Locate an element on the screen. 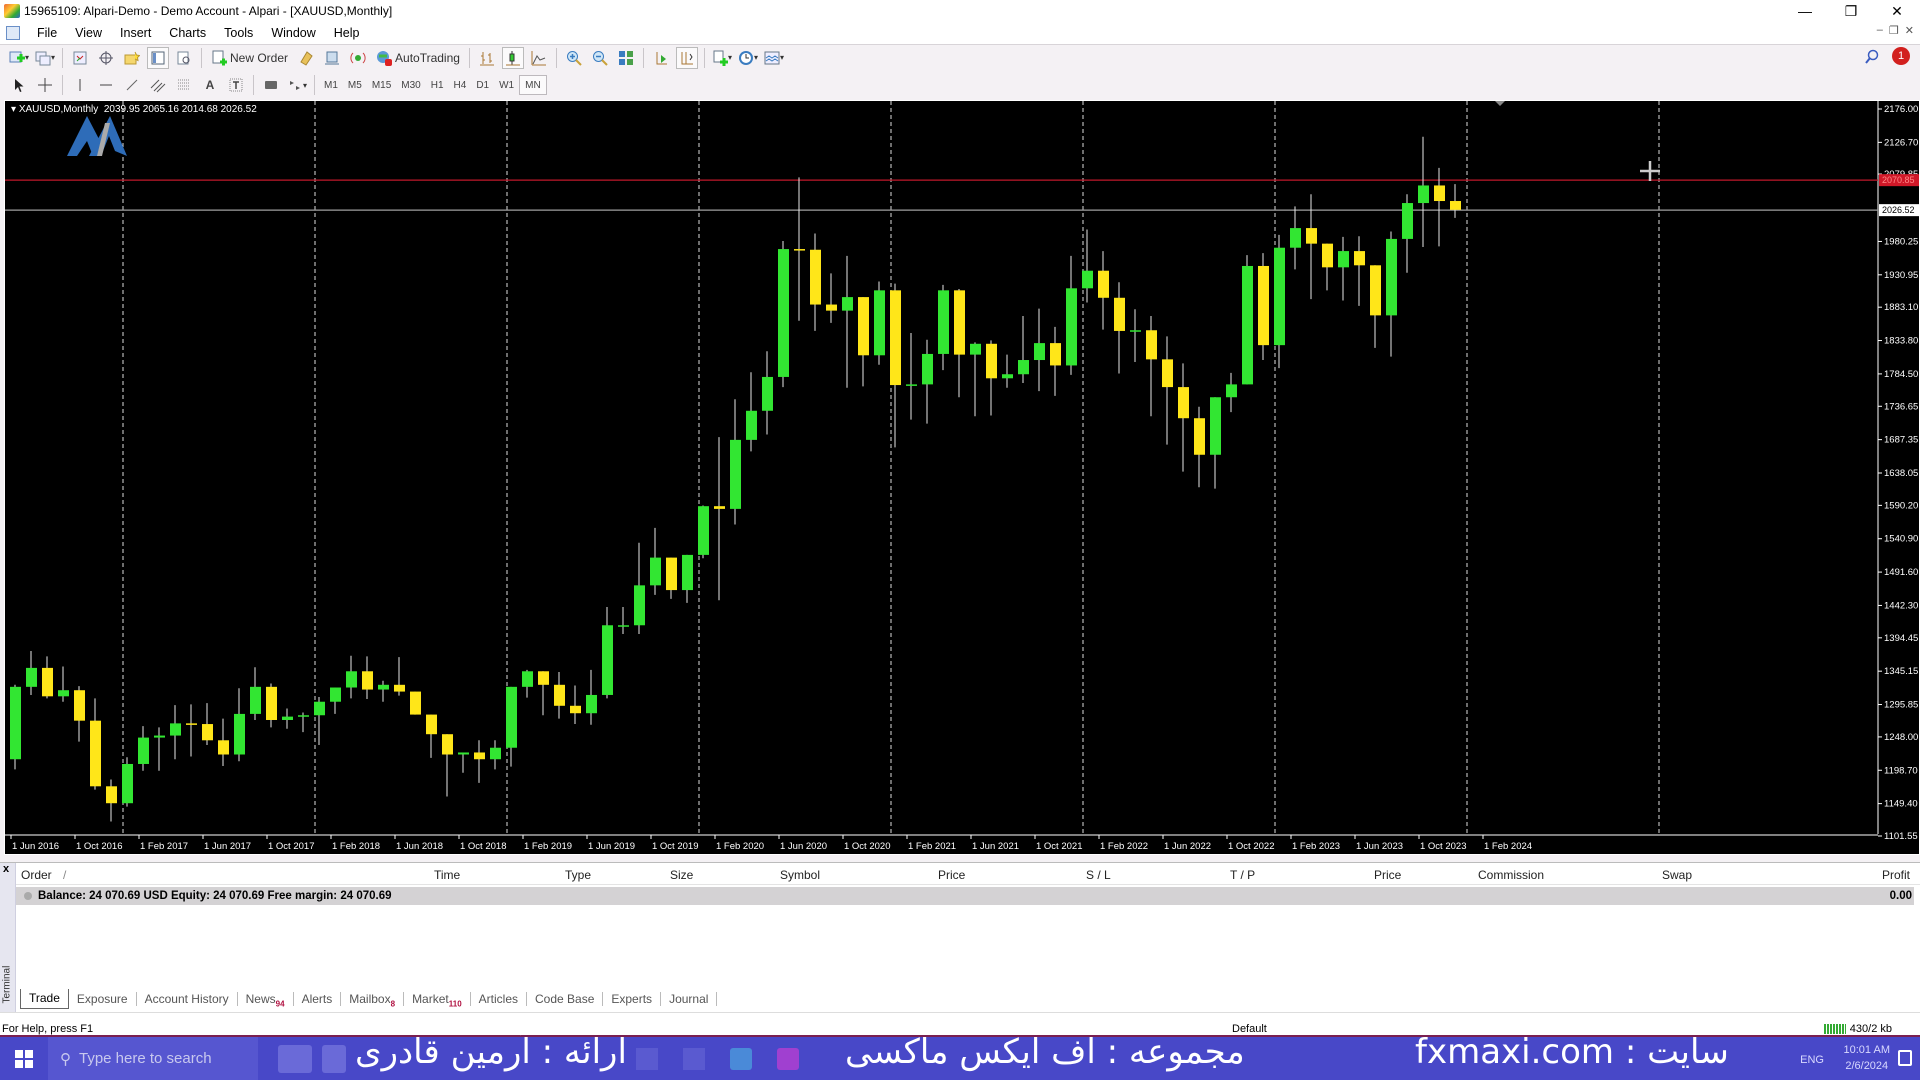 The height and width of the screenshot is (1080, 1920). vertical-line-tool is located at coordinates (80, 85).